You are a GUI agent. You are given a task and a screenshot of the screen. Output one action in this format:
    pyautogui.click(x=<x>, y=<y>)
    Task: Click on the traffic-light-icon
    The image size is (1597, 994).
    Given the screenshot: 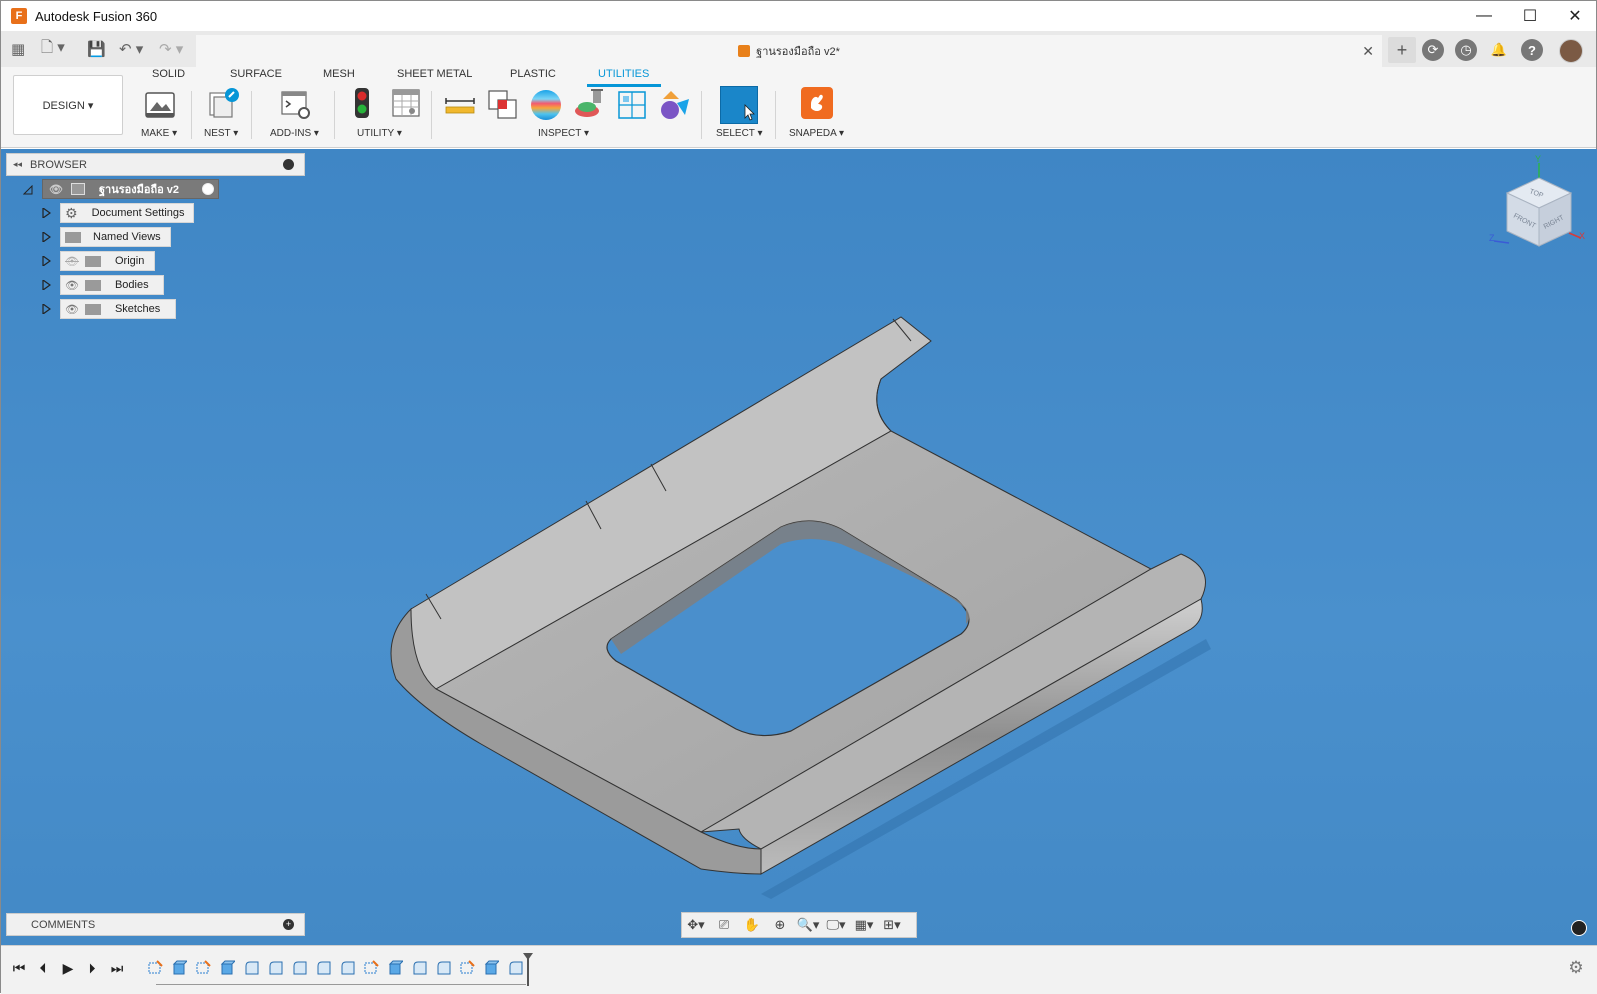 What is the action you would take?
    pyautogui.click(x=362, y=103)
    